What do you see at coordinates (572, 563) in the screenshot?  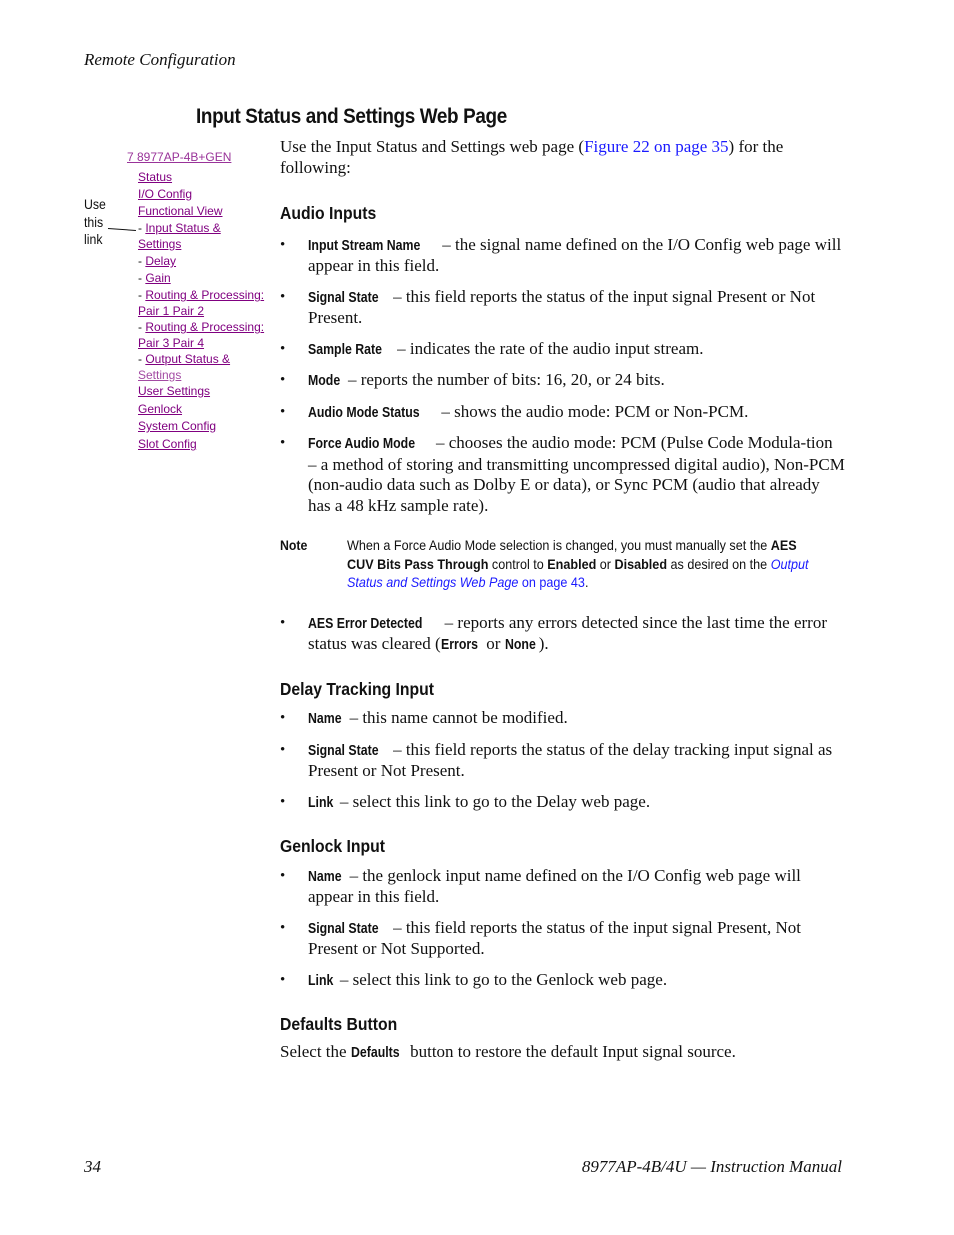 I see `option-enabled: Enabled` at bounding box center [572, 563].